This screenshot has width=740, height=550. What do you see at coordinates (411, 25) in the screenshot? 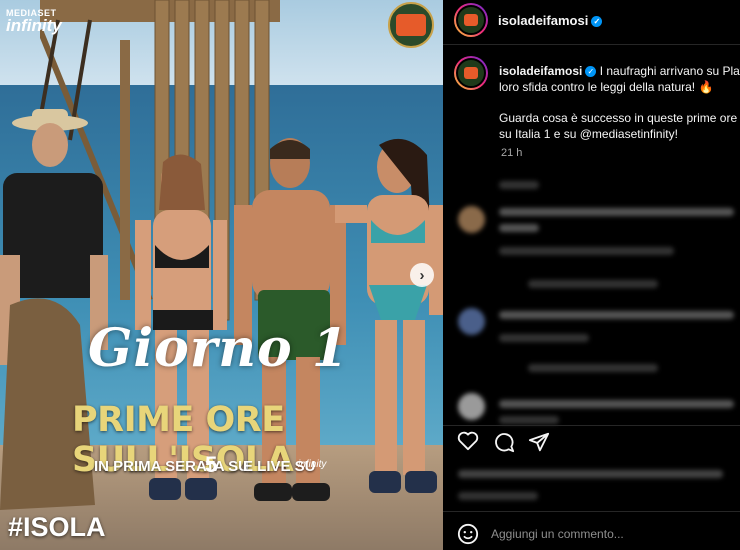
I see `isola-logo-badge` at bounding box center [411, 25].